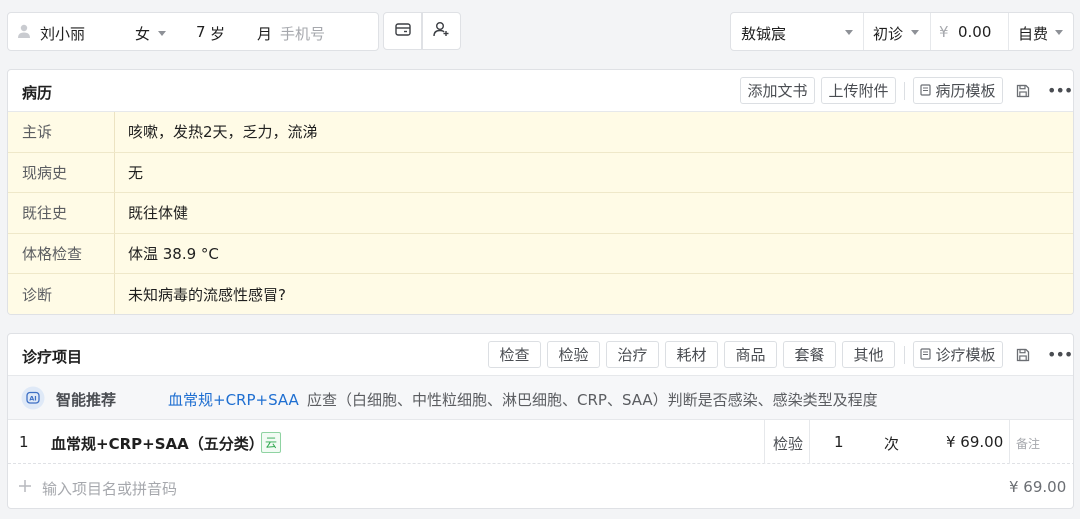  Describe the element at coordinates (61, 132) in the screenshot. I see `field-label: 主诉` at that location.